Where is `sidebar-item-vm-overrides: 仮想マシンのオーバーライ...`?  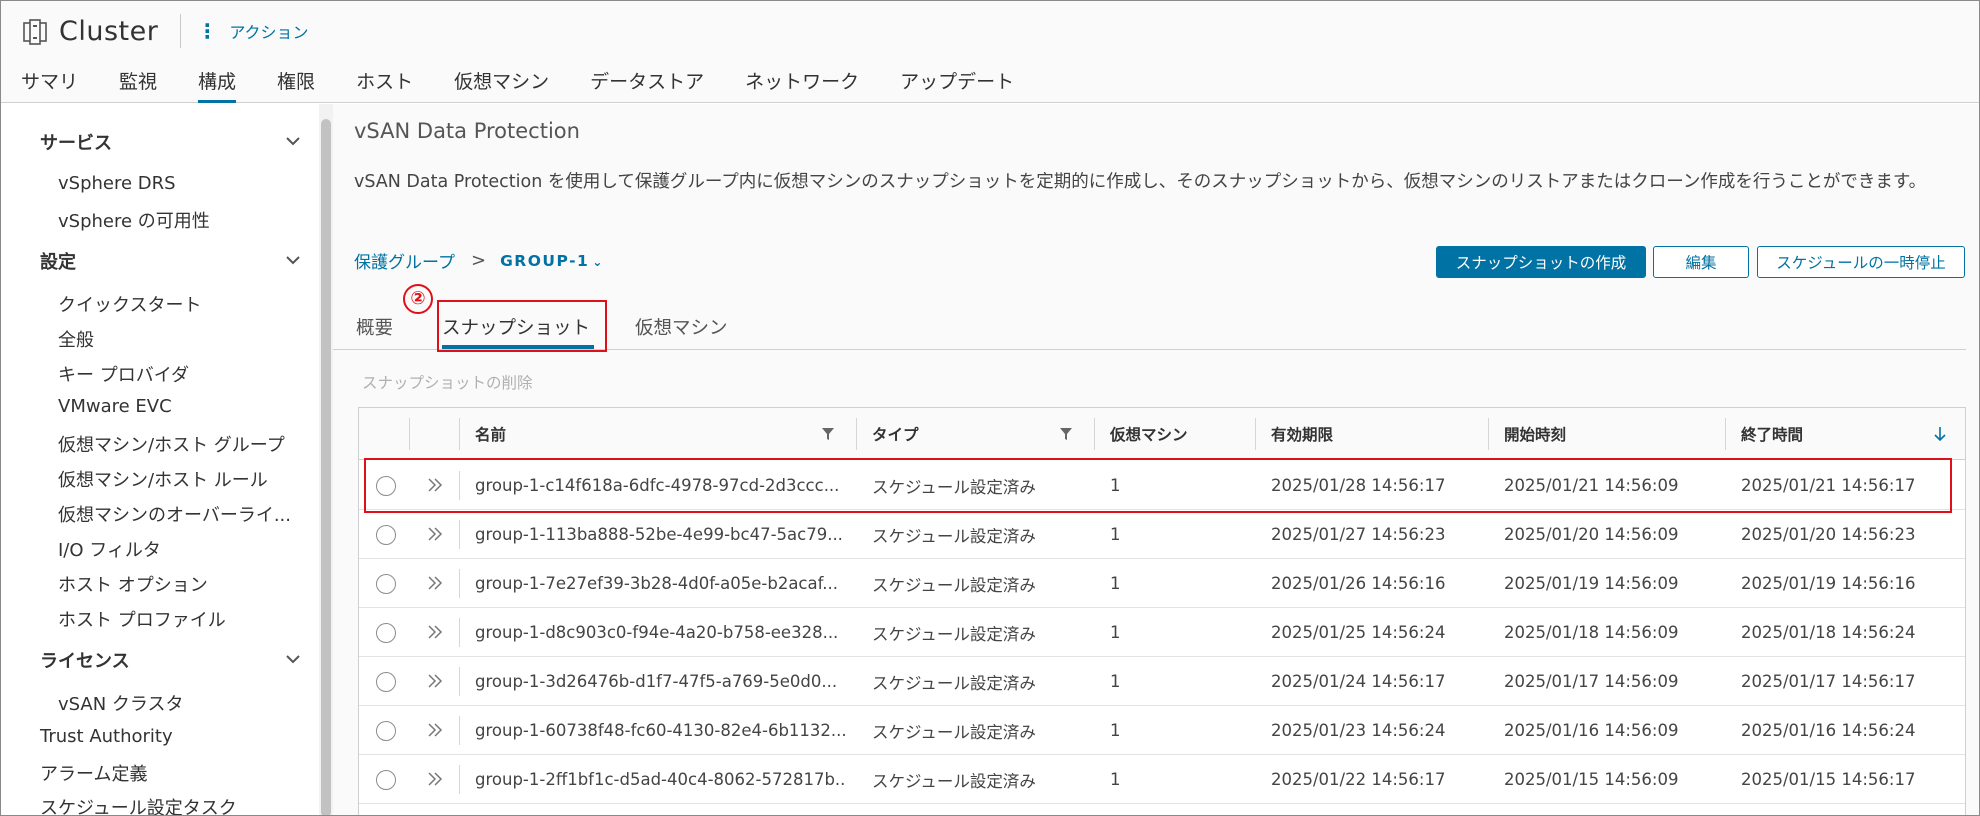
sidebar-item-vm-overrides: 仮想マシンのオーバーライ... is located at coordinates (174, 514).